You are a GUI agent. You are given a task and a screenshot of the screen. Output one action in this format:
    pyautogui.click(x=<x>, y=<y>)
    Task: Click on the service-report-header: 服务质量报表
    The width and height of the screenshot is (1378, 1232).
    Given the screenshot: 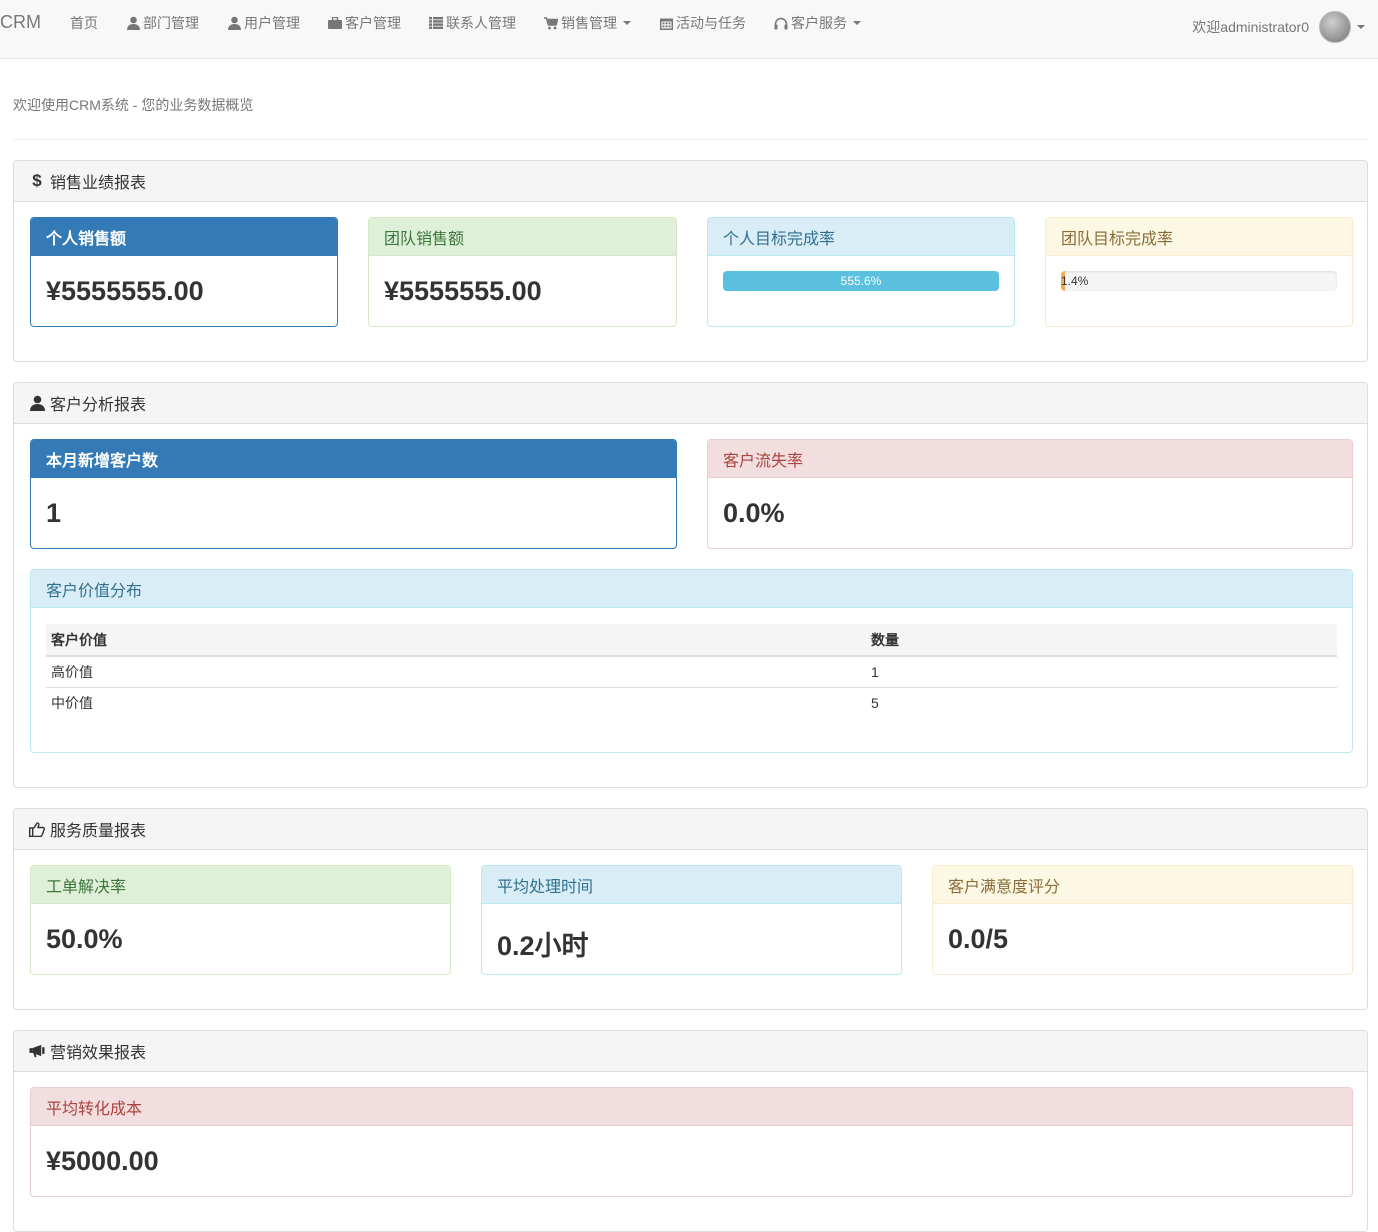 What is the action you would take?
    pyautogui.click(x=690, y=829)
    